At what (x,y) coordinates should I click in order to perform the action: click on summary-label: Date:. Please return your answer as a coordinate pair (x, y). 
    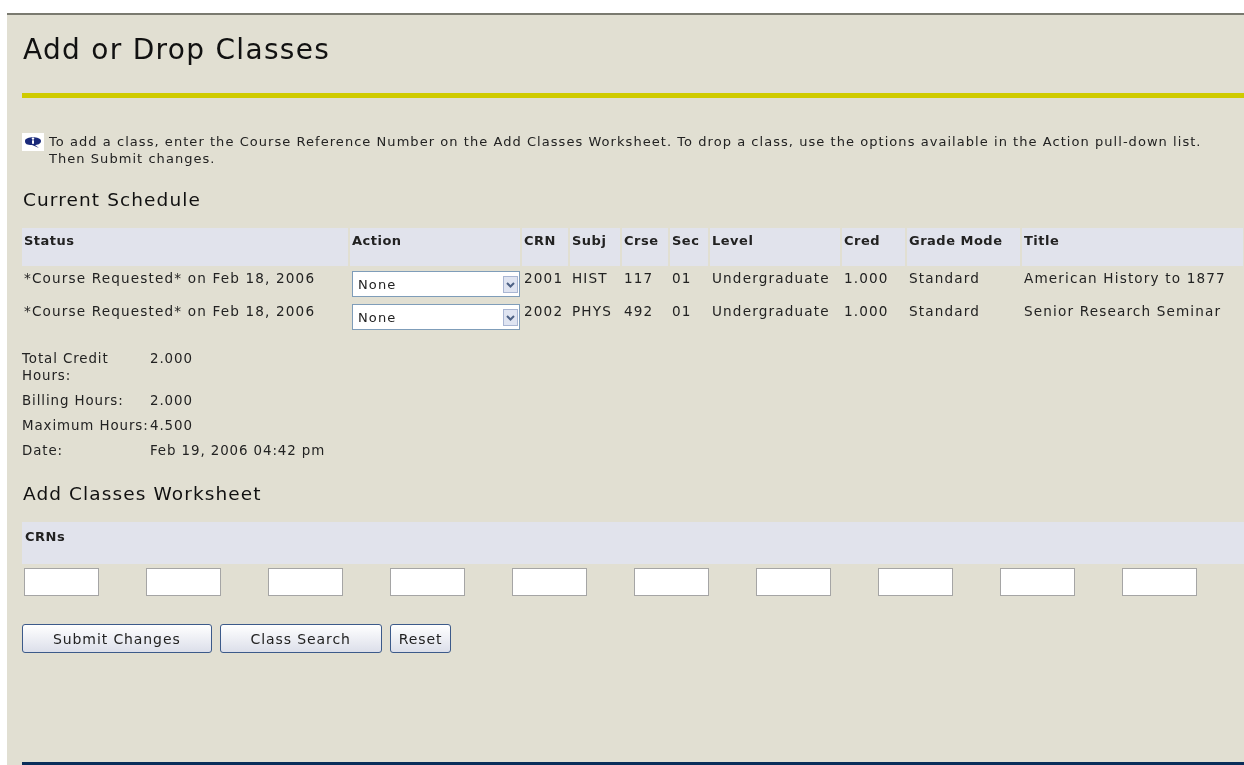
    Looking at the image, I should click on (43, 450).